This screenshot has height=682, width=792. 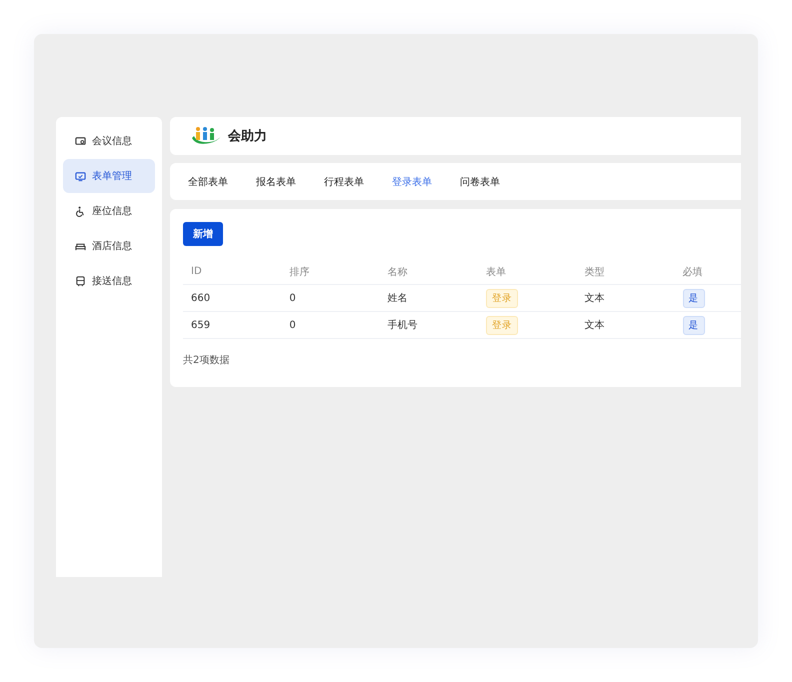 I want to click on bed-icon, so click(x=80, y=246).